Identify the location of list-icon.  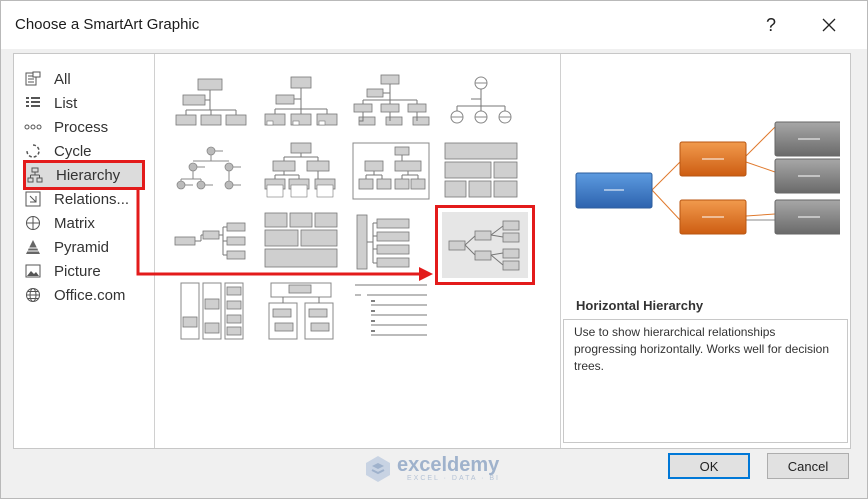
(33, 103).